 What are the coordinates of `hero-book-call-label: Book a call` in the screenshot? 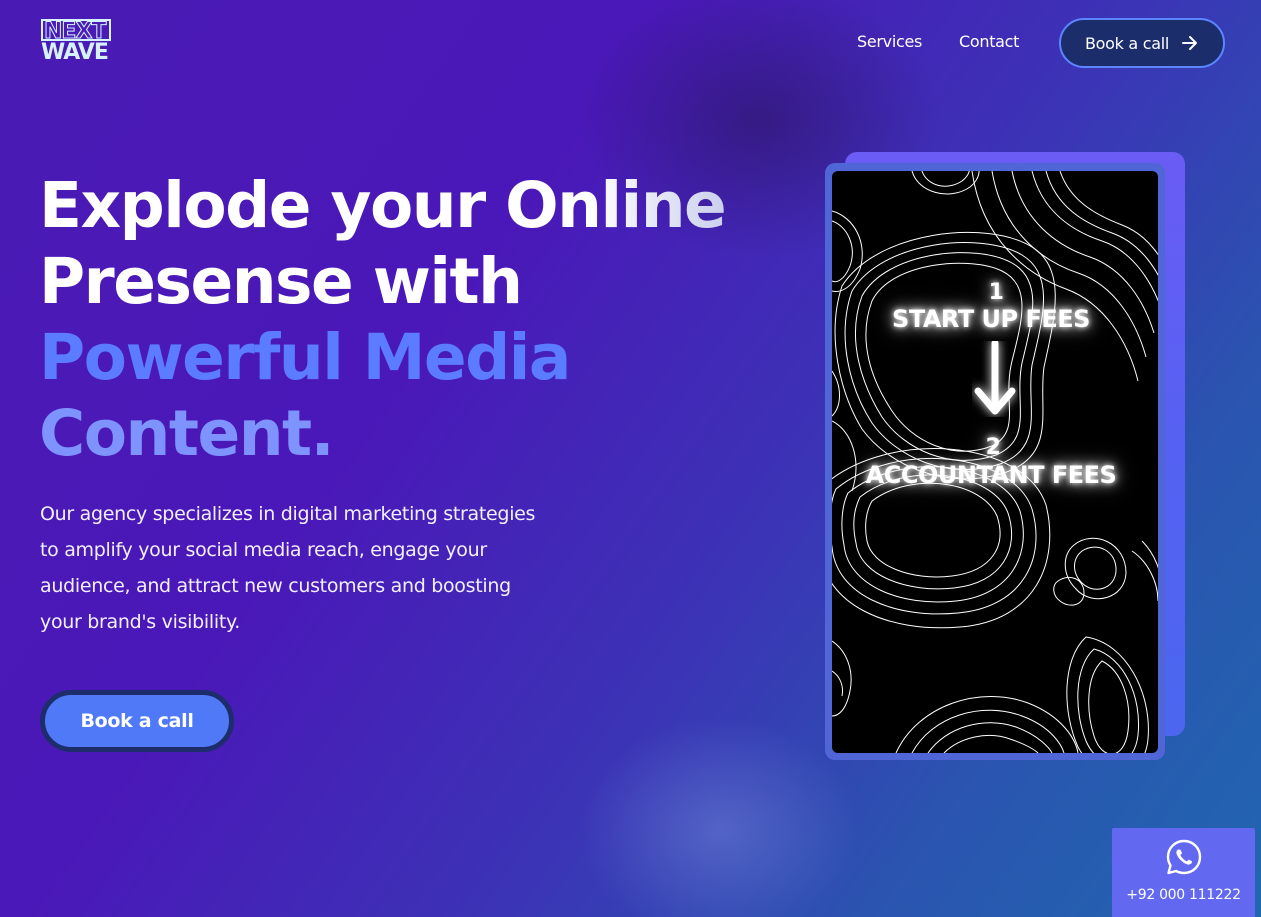 It's located at (137, 721).